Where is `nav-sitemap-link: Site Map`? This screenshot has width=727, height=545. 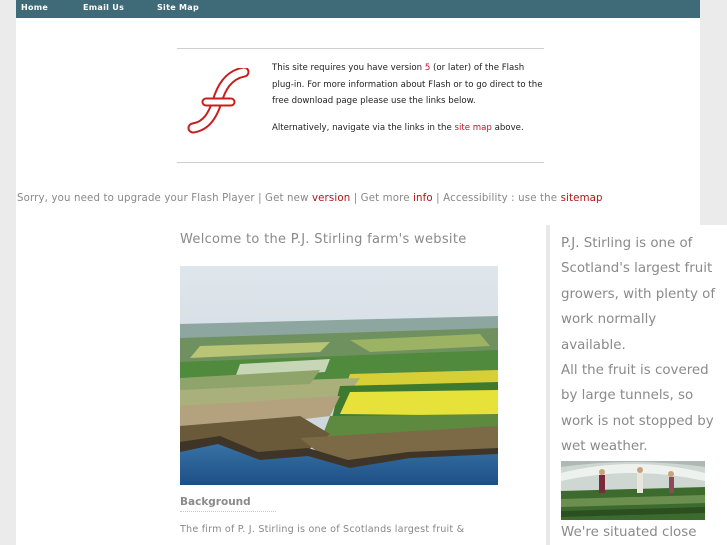
nav-sitemap-link: Site Map is located at coordinates (178, 7).